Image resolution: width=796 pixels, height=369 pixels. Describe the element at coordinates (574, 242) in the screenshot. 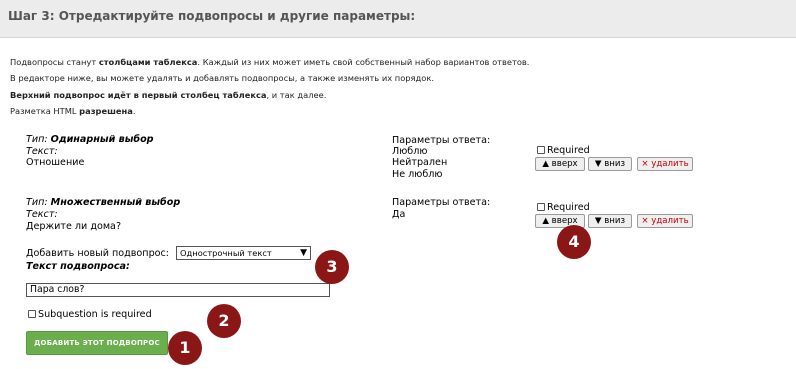

I see `annotation-badge-4: 4` at that location.